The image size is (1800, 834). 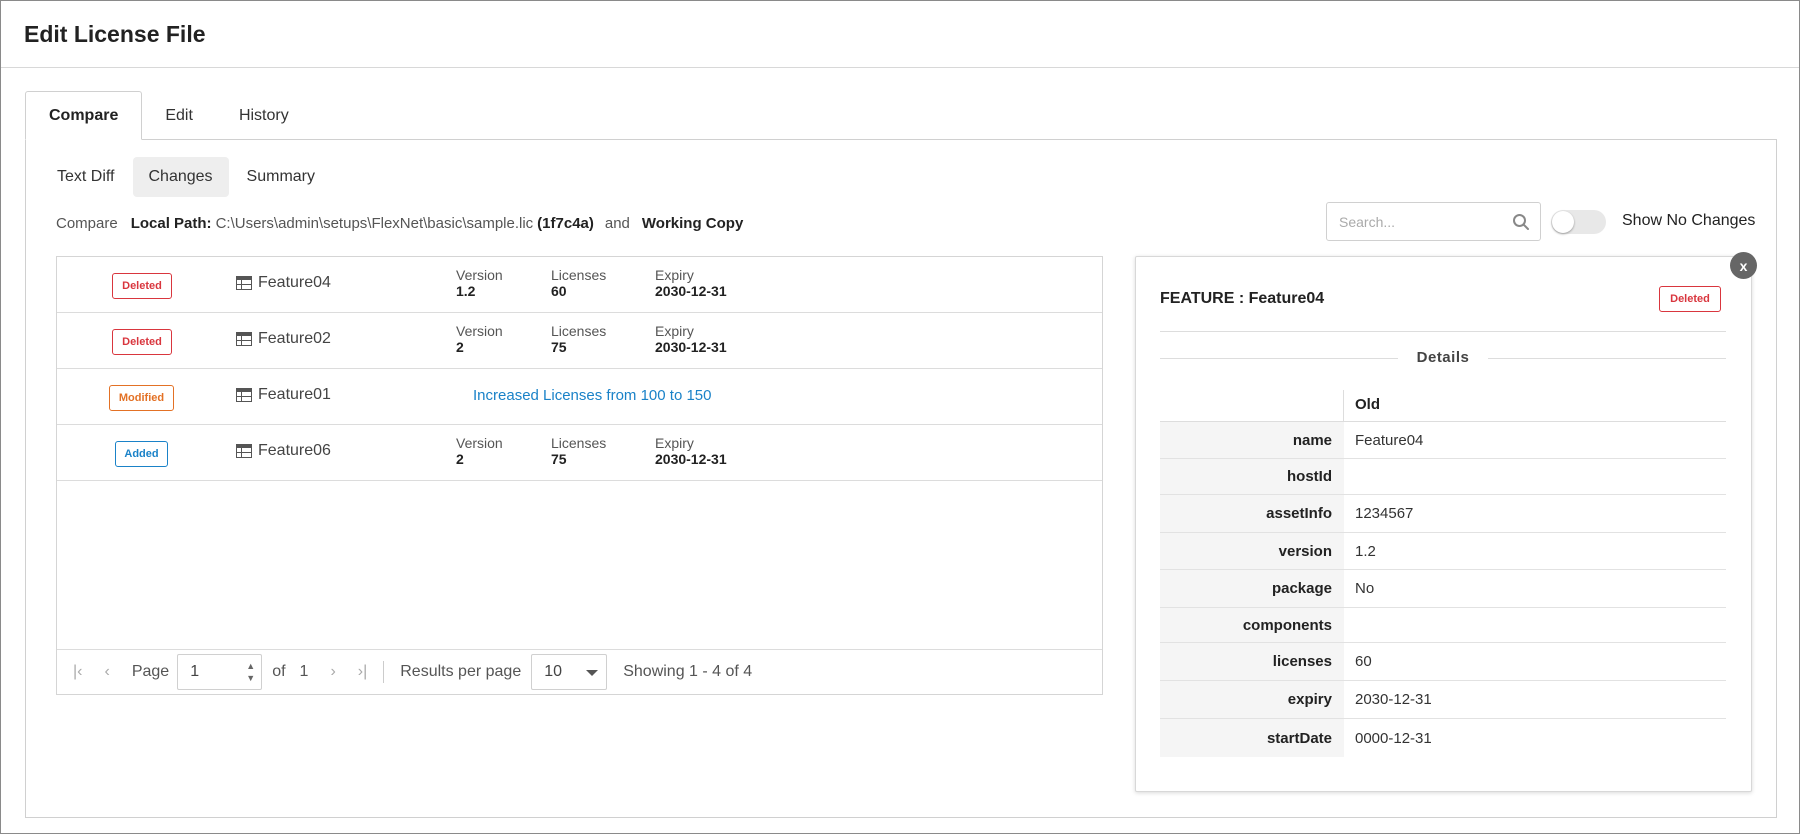 What do you see at coordinates (1690, 299) in the screenshot?
I see `detail-status-badge: Deleted` at bounding box center [1690, 299].